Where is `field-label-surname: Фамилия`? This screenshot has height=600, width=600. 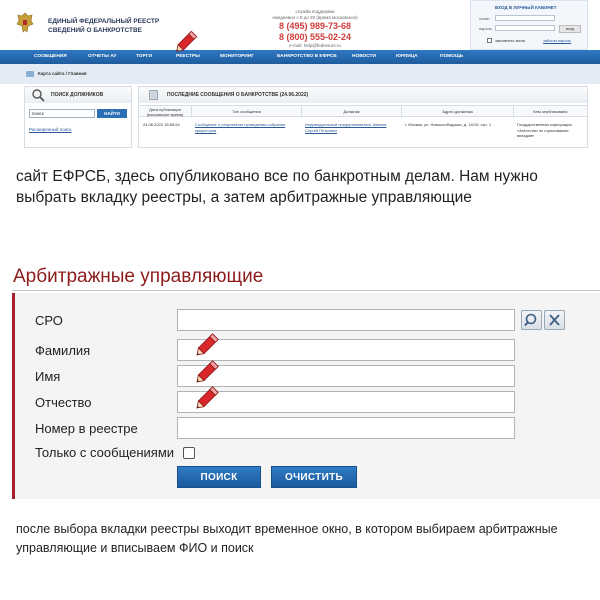 field-label-surname: Фамилия is located at coordinates (63, 350).